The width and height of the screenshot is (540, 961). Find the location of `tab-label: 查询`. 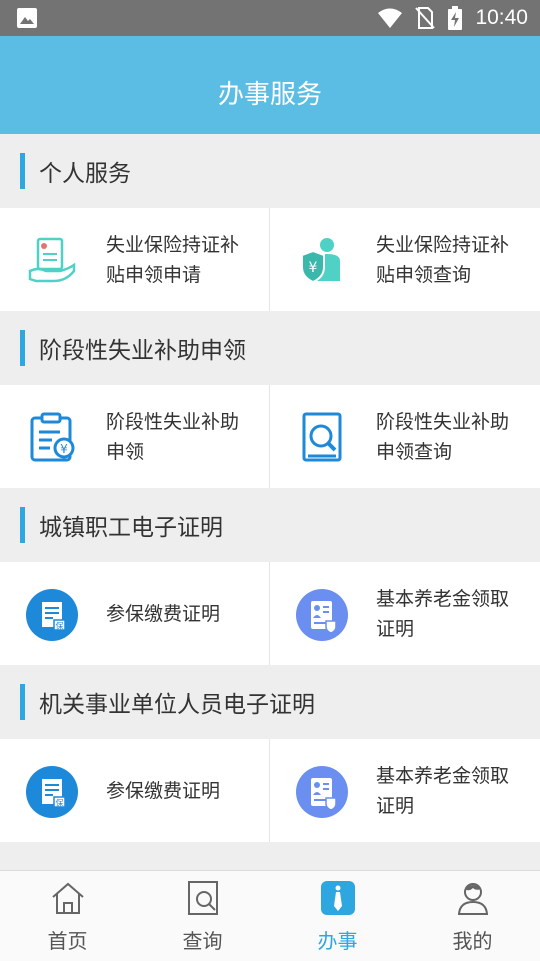

tab-label: 查询 is located at coordinates (202, 941).